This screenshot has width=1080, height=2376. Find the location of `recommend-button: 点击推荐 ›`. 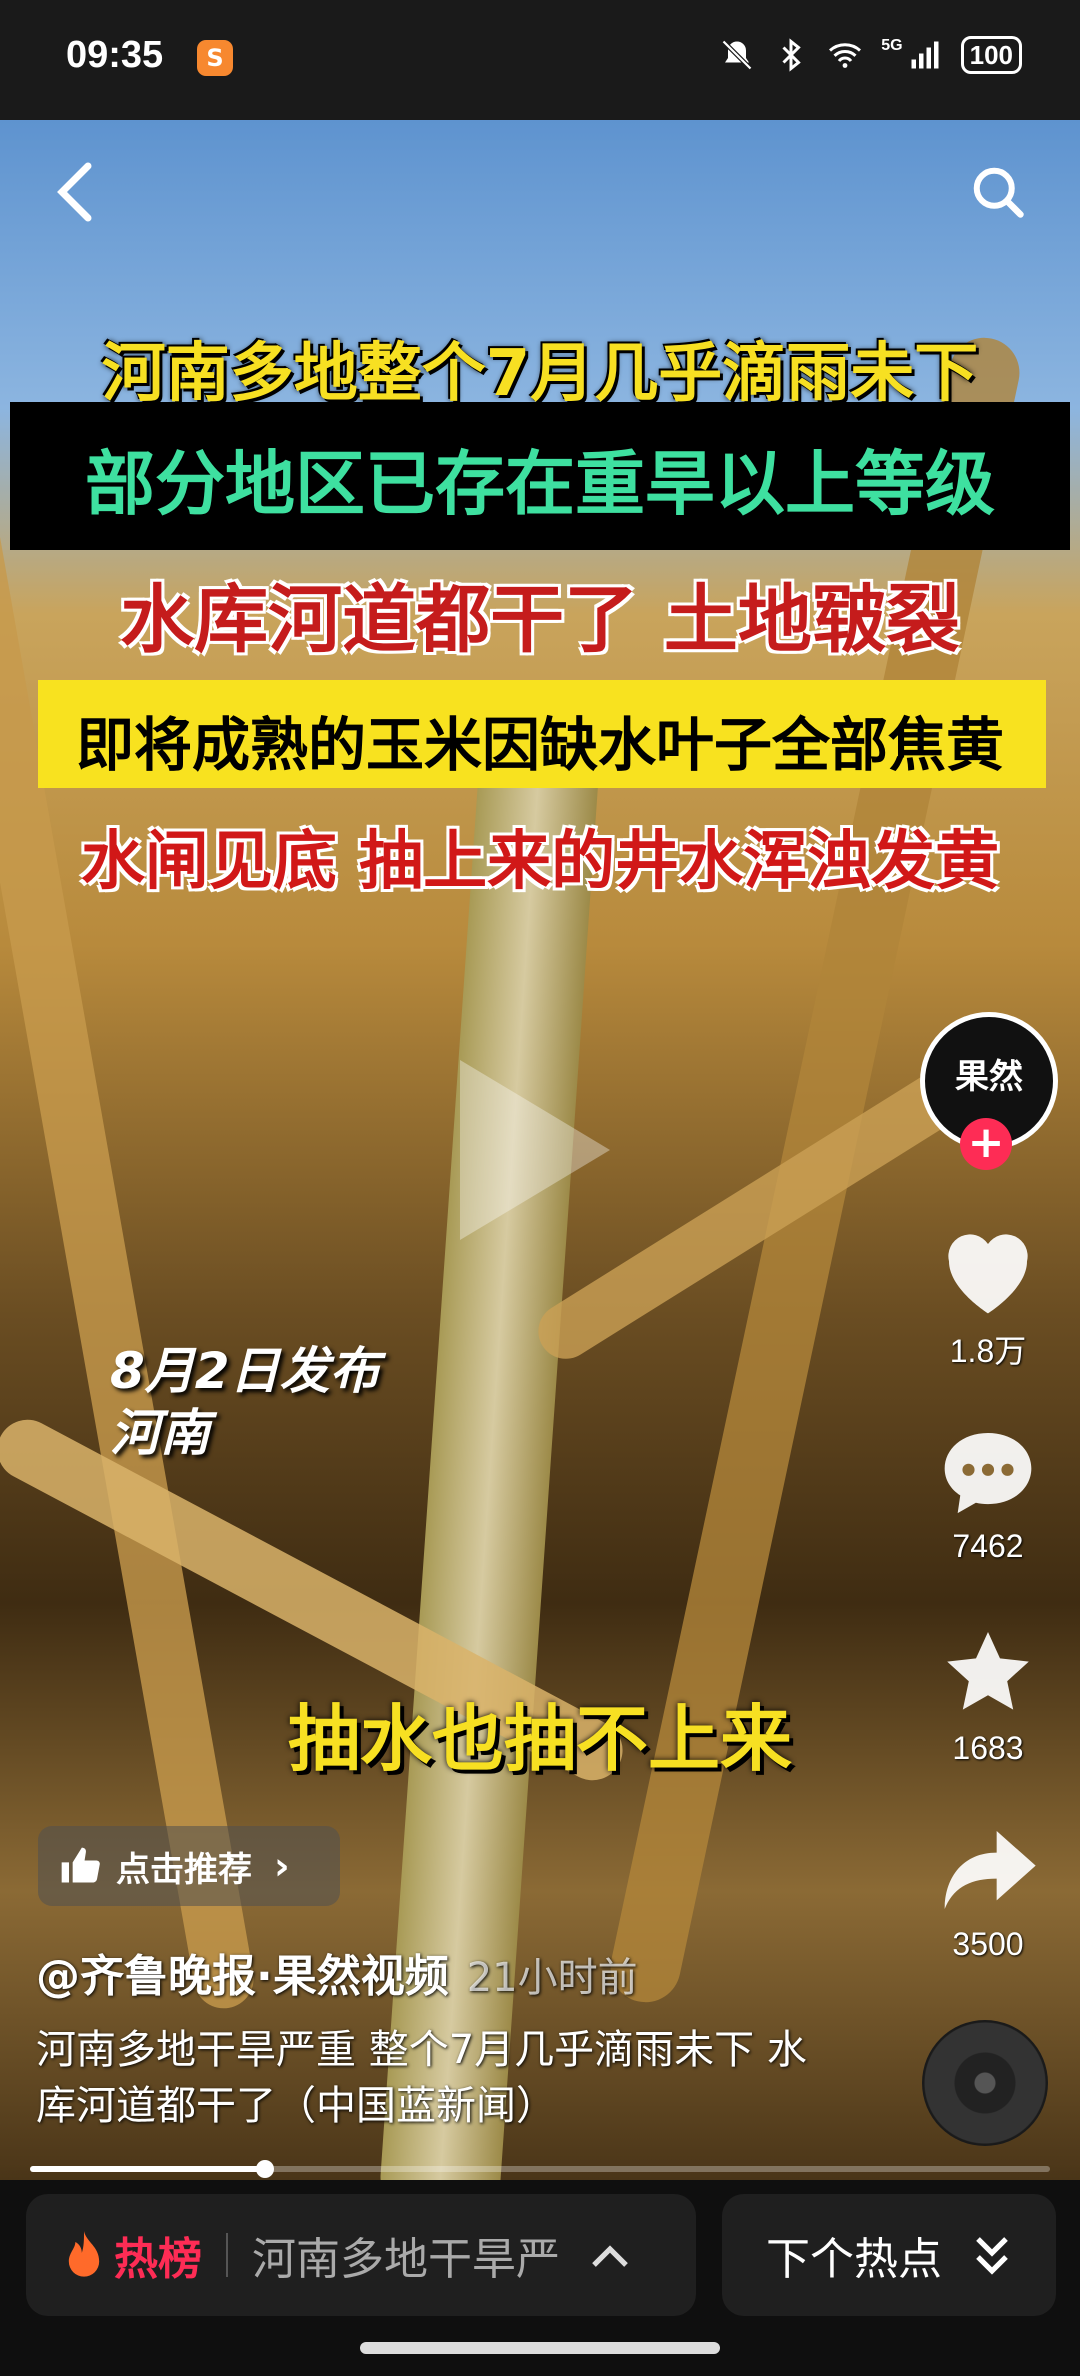

recommend-button: 点击推荐 › is located at coordinates (189, 1866).